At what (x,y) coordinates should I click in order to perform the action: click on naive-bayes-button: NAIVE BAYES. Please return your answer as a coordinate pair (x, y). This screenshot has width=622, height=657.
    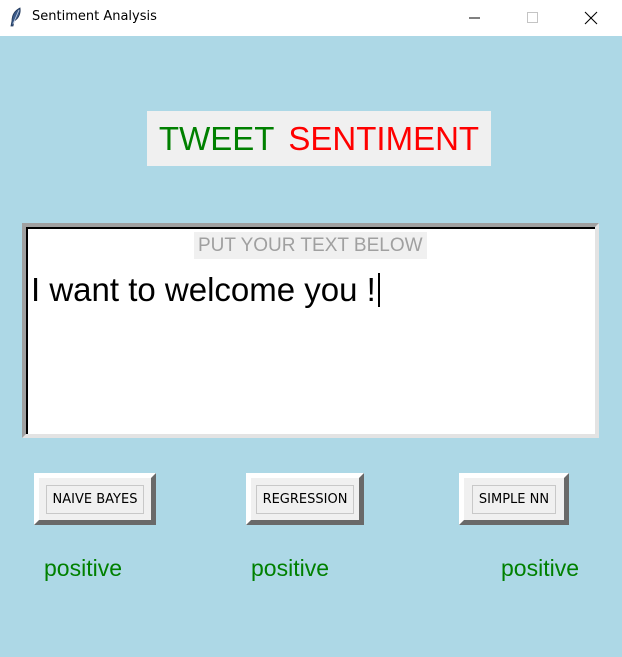
    Looking at the image, I should click on (95, 499).